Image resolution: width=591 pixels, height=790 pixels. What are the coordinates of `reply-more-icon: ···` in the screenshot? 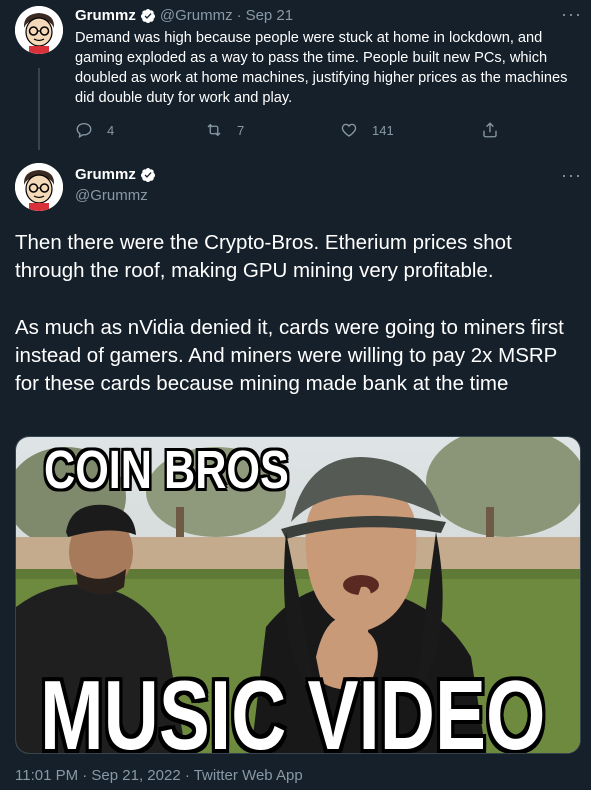 It's located at (571, 14).